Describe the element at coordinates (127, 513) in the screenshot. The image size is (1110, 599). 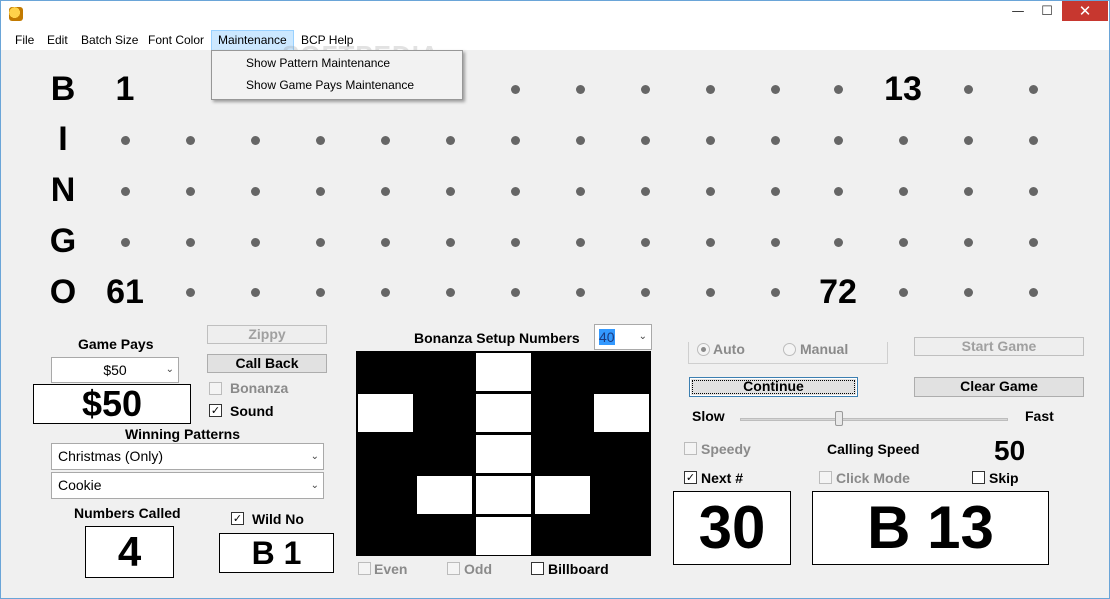
I see `numbers-called-label: Numbers Called` at that location.